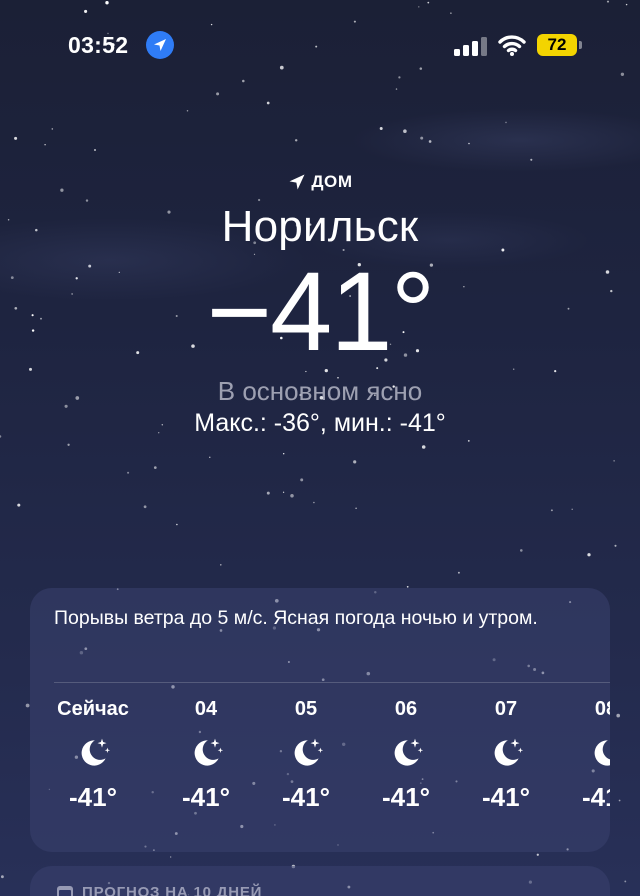 The height and width of the screenshot is (896, 640). What do you see at coordinates (306, 709) in the screenshot?
I see `hour-label: 05` at bounding box center [306, 709].